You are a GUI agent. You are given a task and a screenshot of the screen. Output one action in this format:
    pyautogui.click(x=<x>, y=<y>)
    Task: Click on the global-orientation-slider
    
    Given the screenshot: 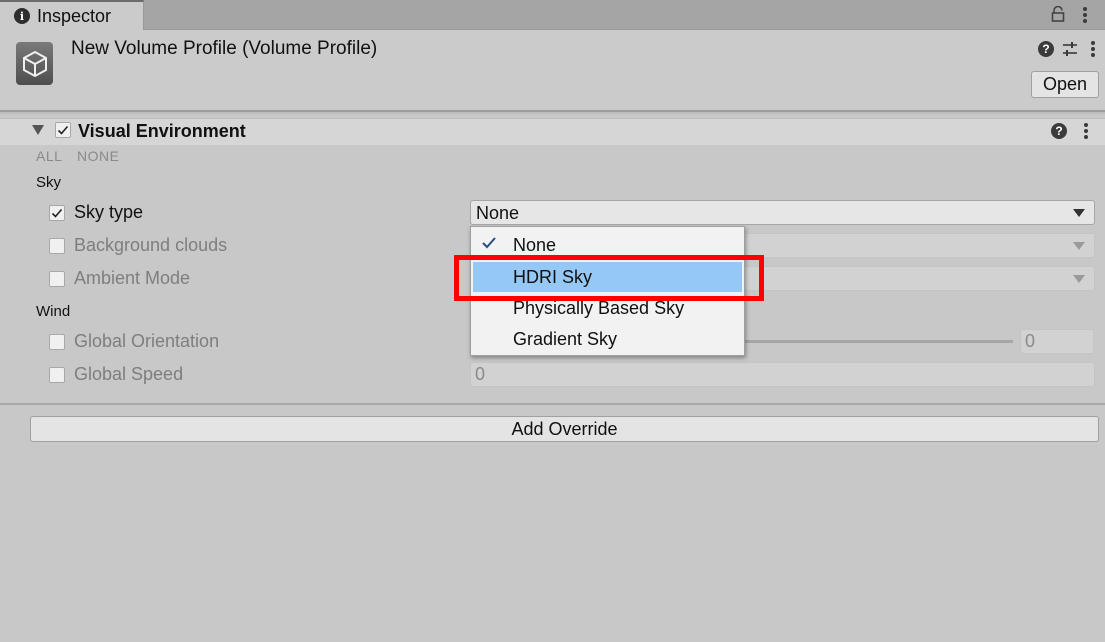 What is the action you would take?
    pyautogui.click(x=879, y=341)
    